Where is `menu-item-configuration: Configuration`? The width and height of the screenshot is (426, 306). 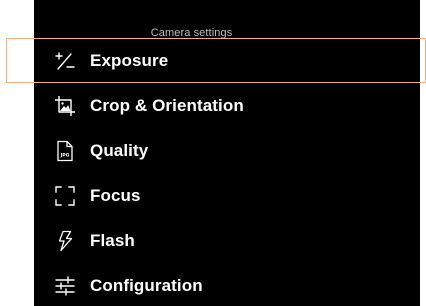 menu-item-configuration: Configuration is located at coordinates (227, 284).